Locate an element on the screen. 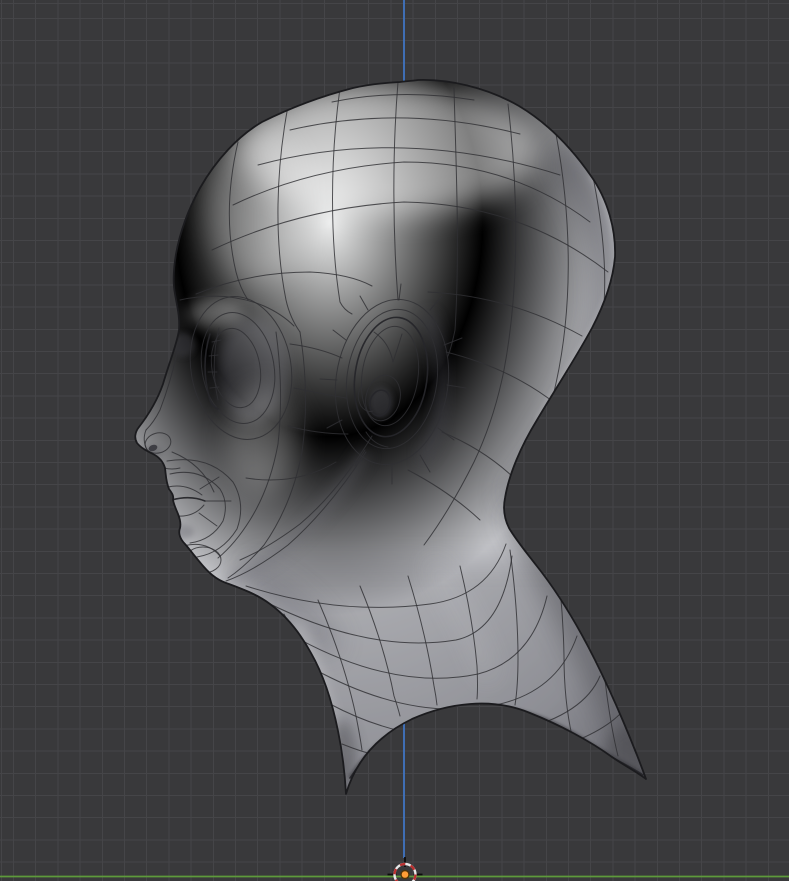 This screenshot has width=789, height=881. object-origin-dot is located at coordinates (405, 874).